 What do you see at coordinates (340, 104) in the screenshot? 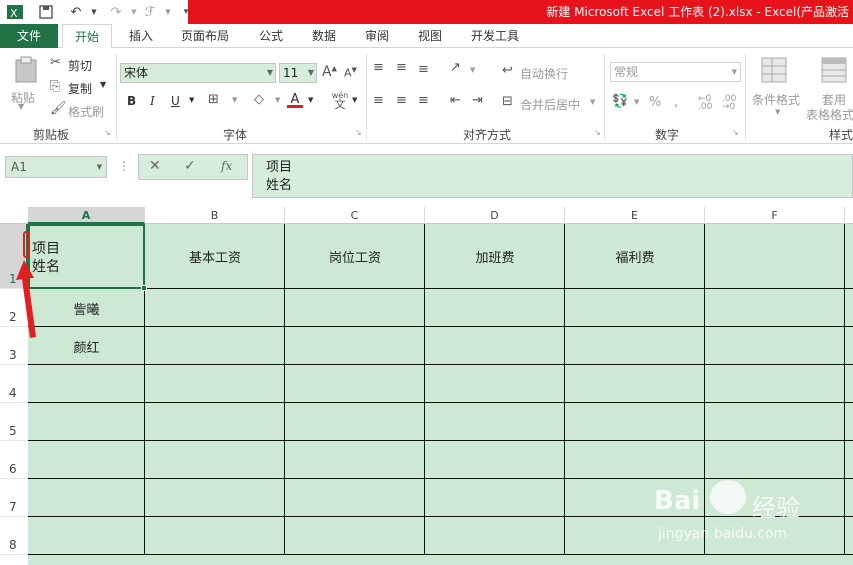
I see `phonetic-char: 文` at bounding box center [340, 104].